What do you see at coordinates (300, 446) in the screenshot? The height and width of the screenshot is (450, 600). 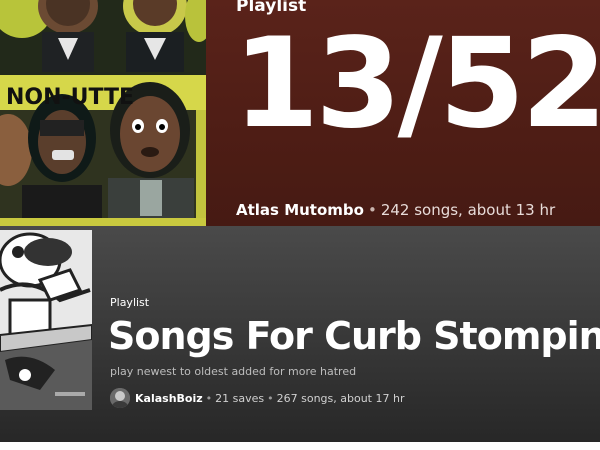 I see `bottom-divider` at bounding box center [300, 446].